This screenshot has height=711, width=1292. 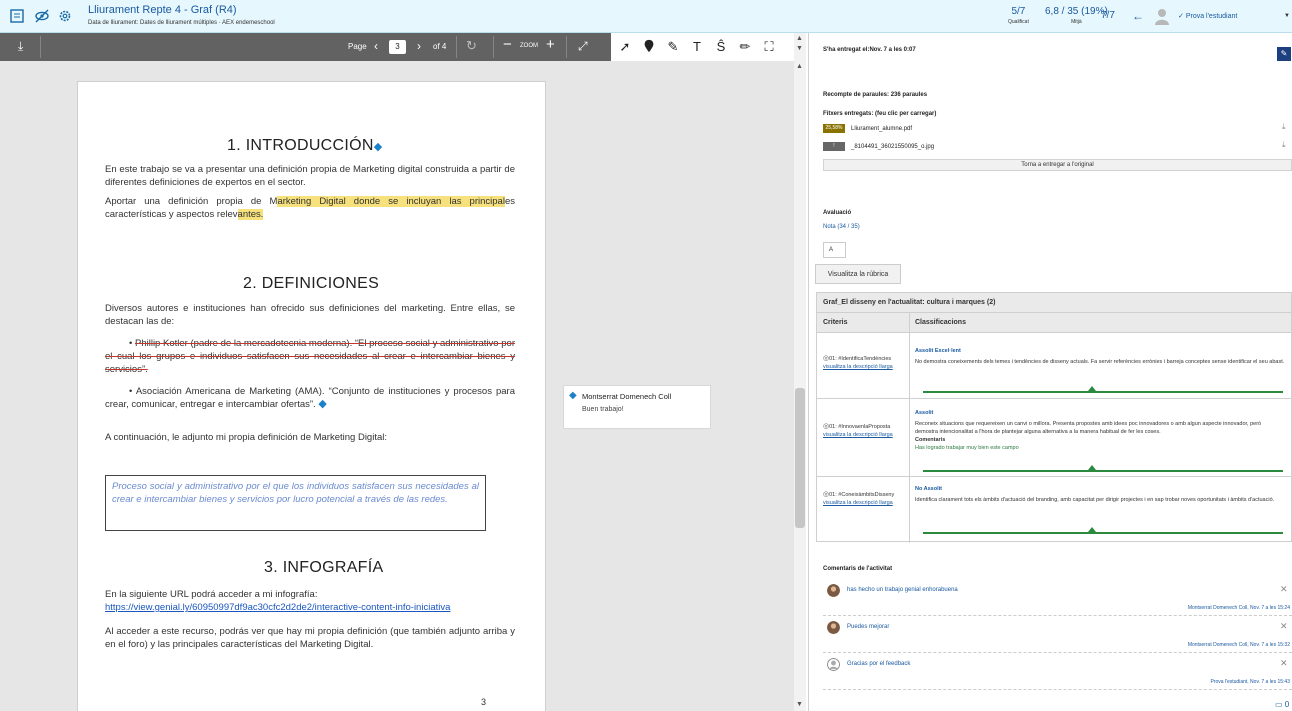 I want to click on comments-title: Comentaris de l'activitat, so click(x=858, y=569).